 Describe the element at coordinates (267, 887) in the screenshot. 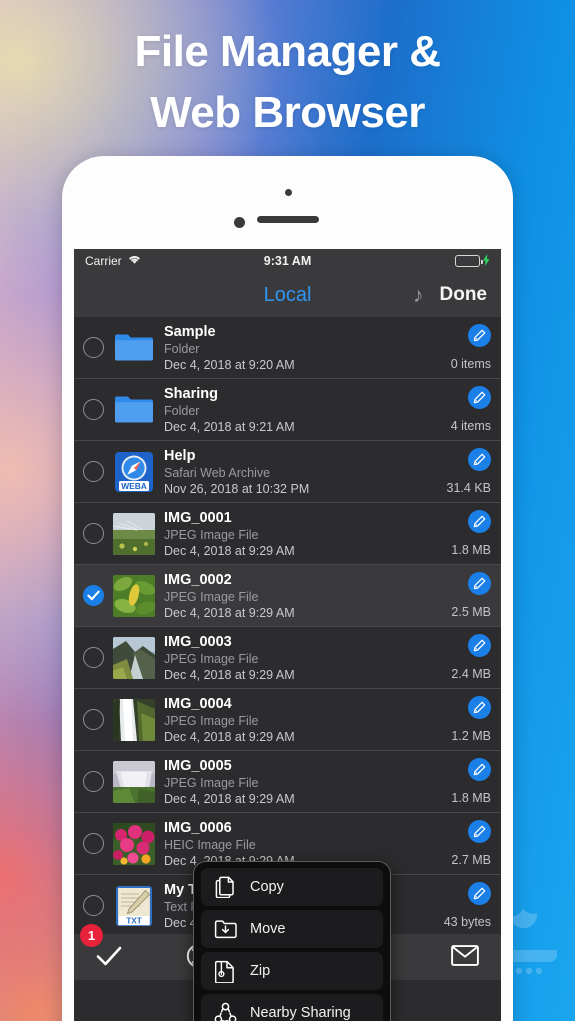

I see `context-menu-item-label: Copy` at that location.